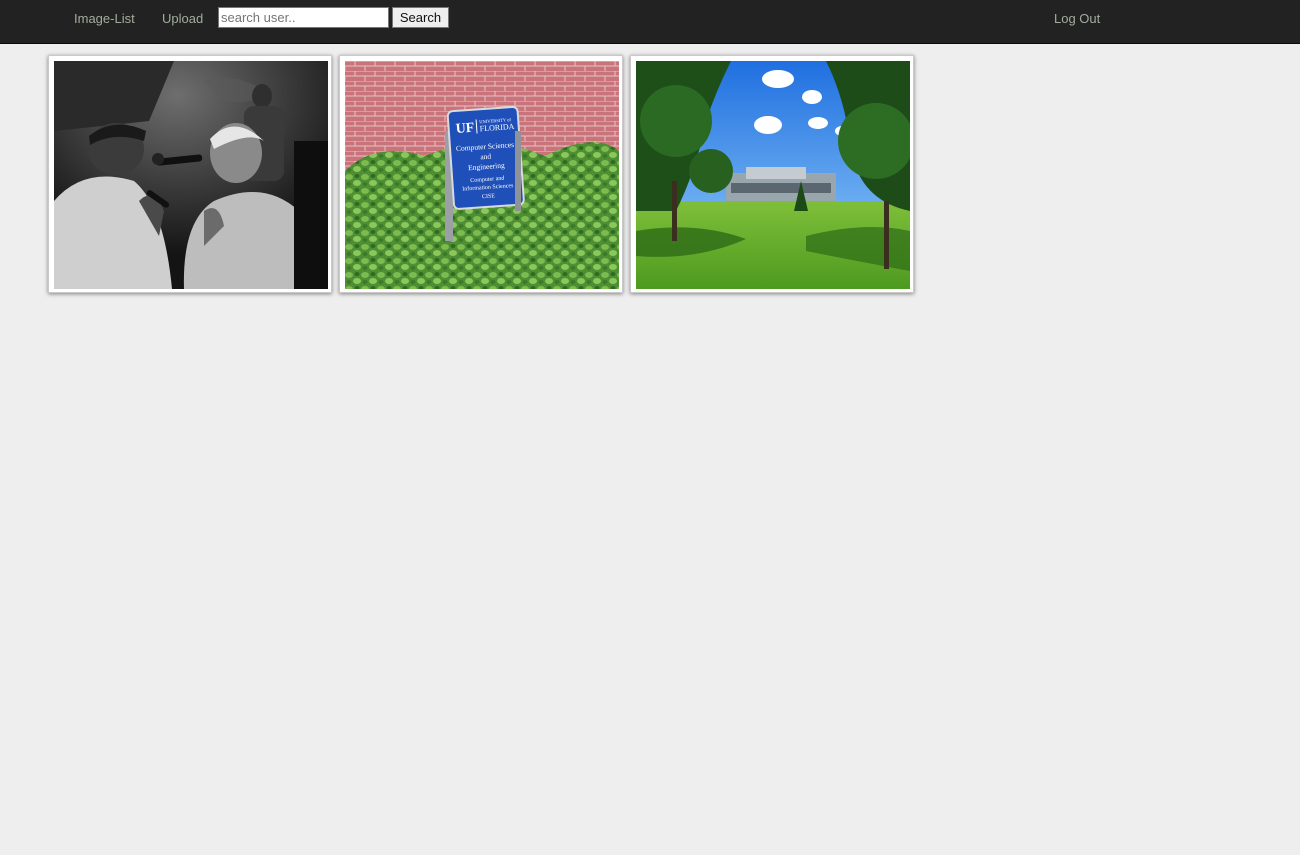 Image resolution: width=1300 pixels, height=855 pixels. Describe the element at coordinates (489, 196) in the screenshot. I see `sign-line-6: CISE` at that location.